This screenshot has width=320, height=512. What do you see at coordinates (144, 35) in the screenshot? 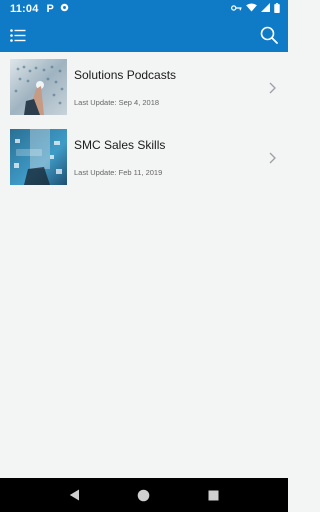
I see `app-bar` at bounding box center [144, 35].